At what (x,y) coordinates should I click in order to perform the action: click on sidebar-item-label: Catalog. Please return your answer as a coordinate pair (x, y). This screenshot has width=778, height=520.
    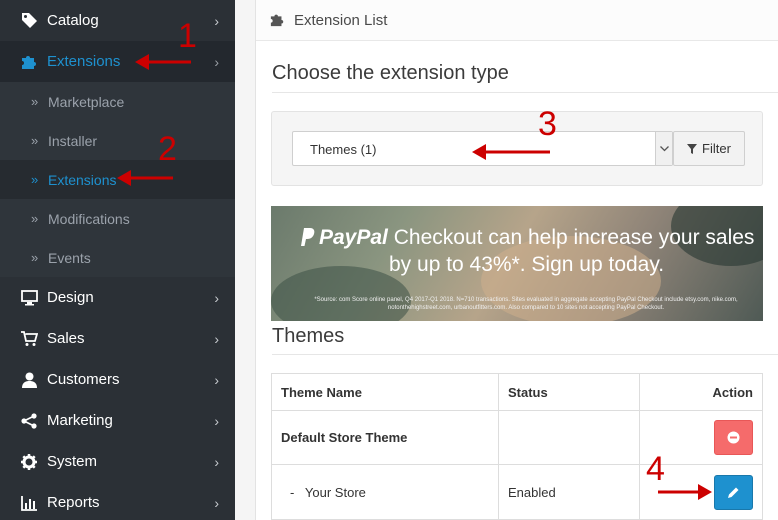
    Looking at the image, I should click on (73, 20).